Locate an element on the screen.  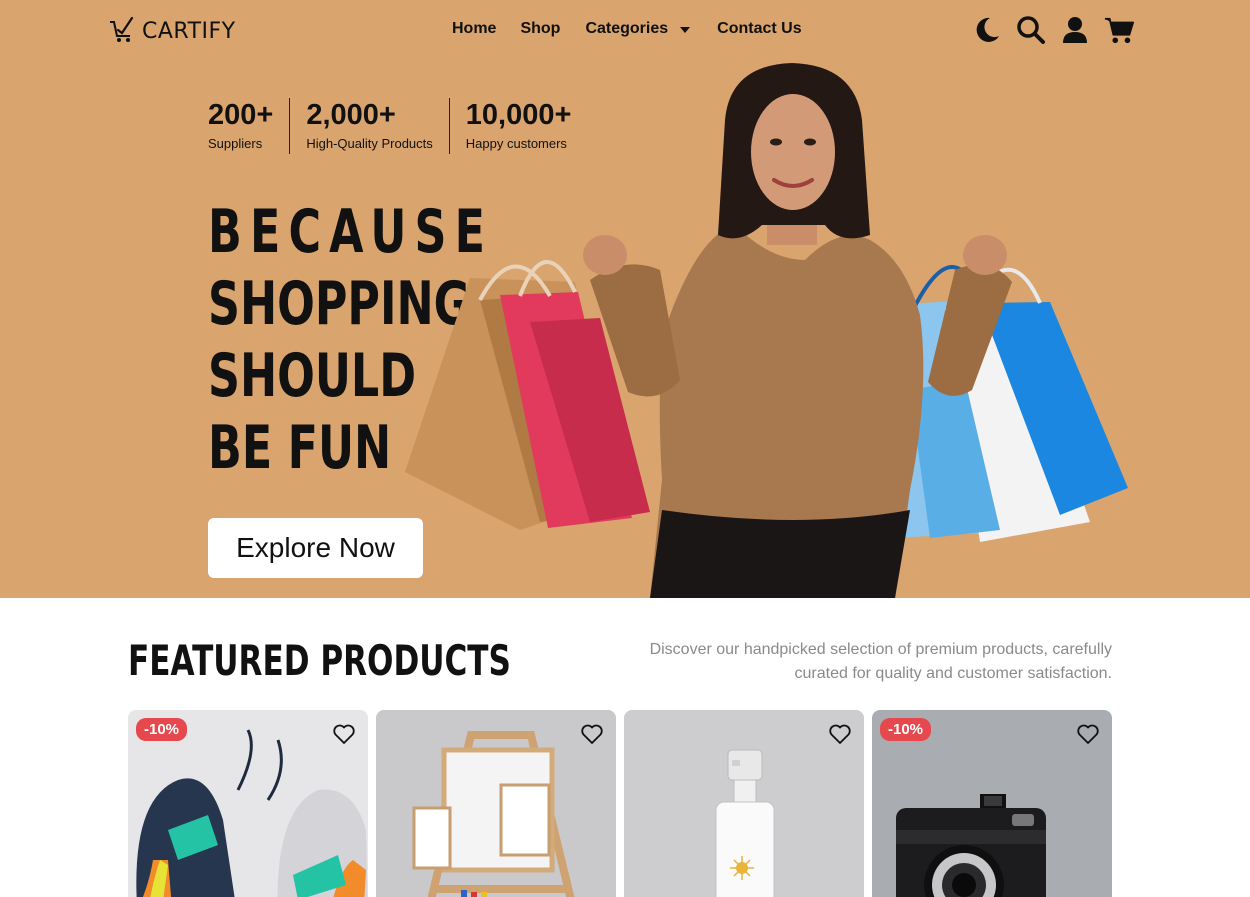
stat-divider is located at coordinates (290, 126).